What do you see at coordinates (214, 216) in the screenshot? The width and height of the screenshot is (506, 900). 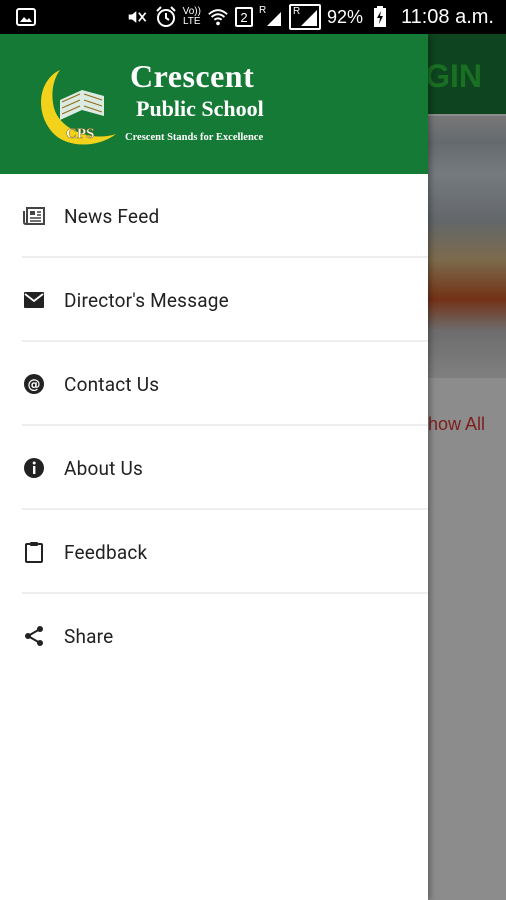 I see `menu-item-news-feed: News Feed` at bounding box center [214, 216].